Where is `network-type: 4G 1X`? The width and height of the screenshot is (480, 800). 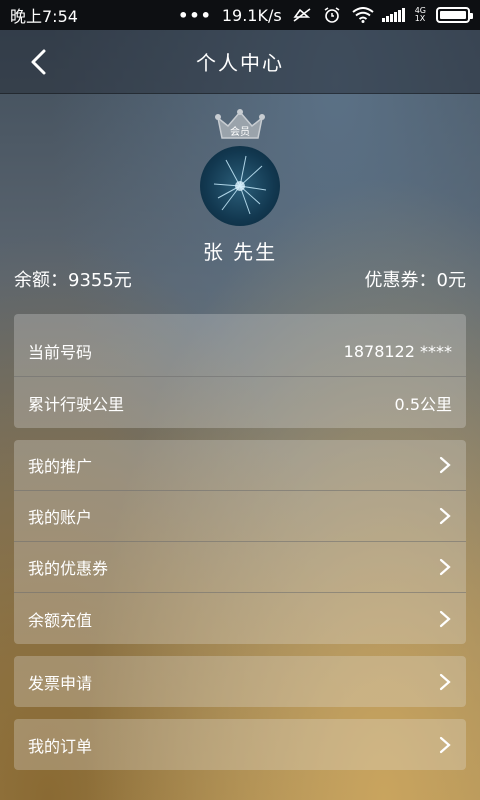
network-type: 4G 1X is located at coordinates (420, 14).